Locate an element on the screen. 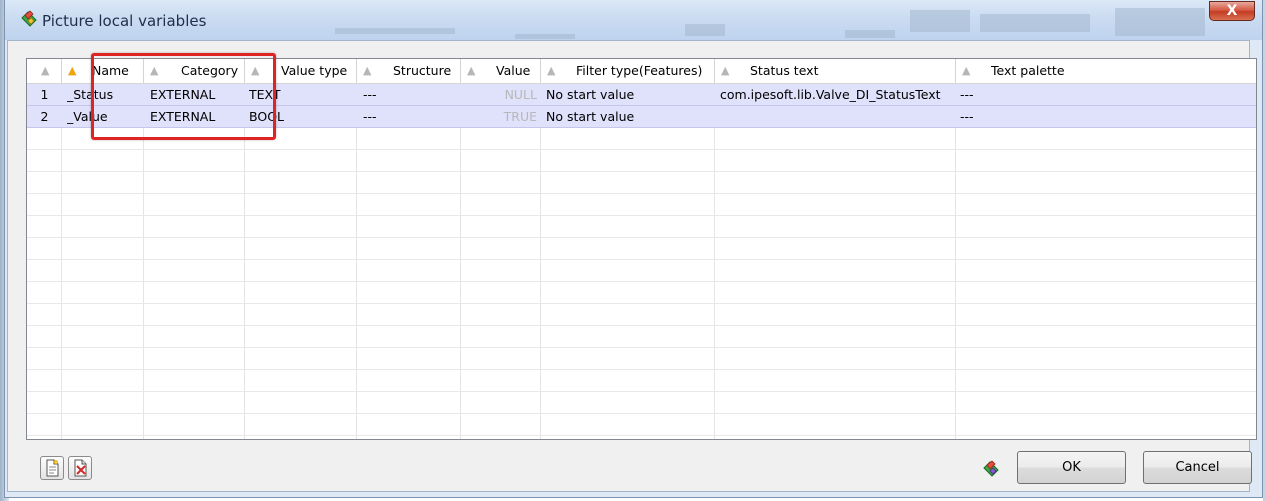 The image size is (1266, 501). column-header-label: Structure is located at coordinates (422, 70).